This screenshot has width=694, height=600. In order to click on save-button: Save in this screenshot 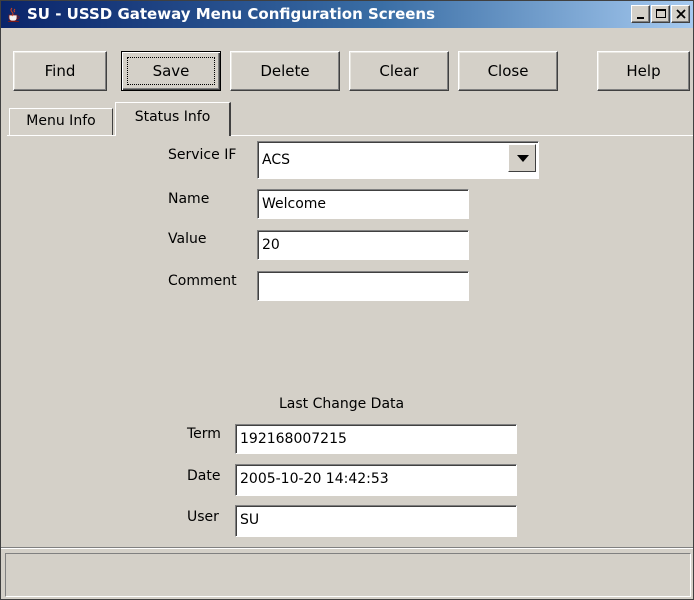, I will do `click(171, 71)`.